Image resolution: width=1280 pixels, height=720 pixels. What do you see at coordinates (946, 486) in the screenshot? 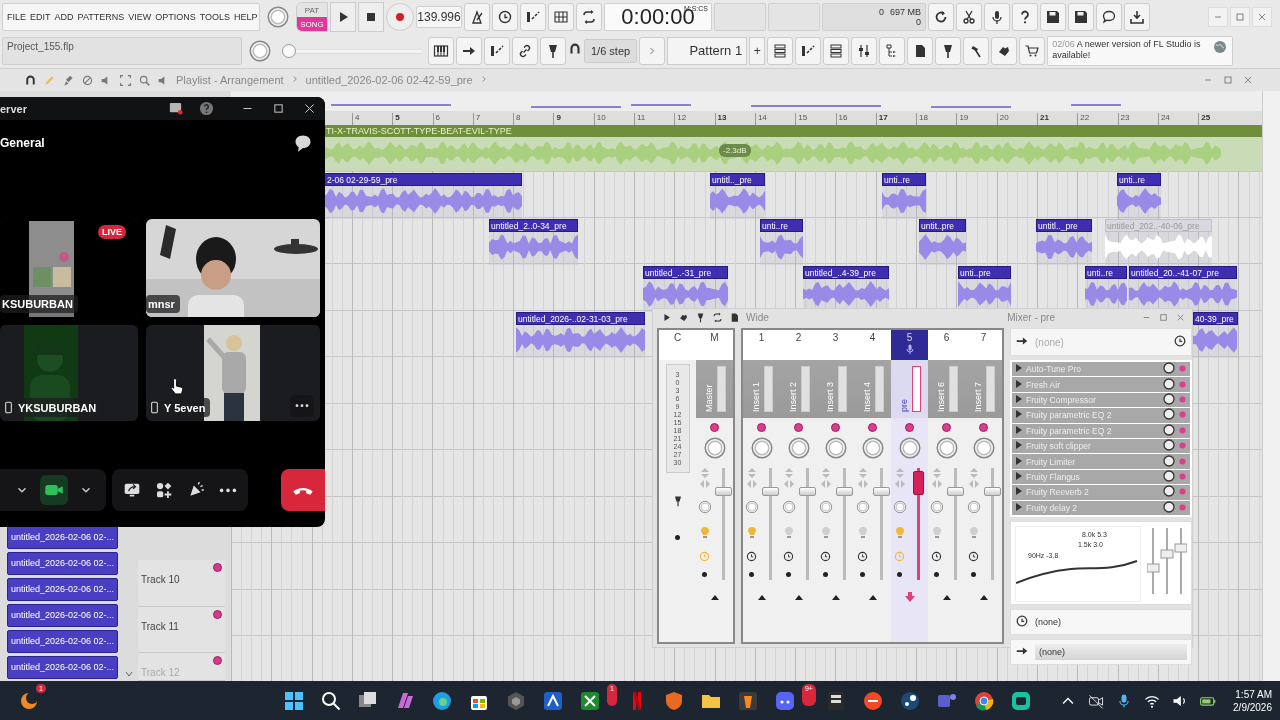
I see `mixer-strip: 6 Insert 6` at bounding box center [946, 486].